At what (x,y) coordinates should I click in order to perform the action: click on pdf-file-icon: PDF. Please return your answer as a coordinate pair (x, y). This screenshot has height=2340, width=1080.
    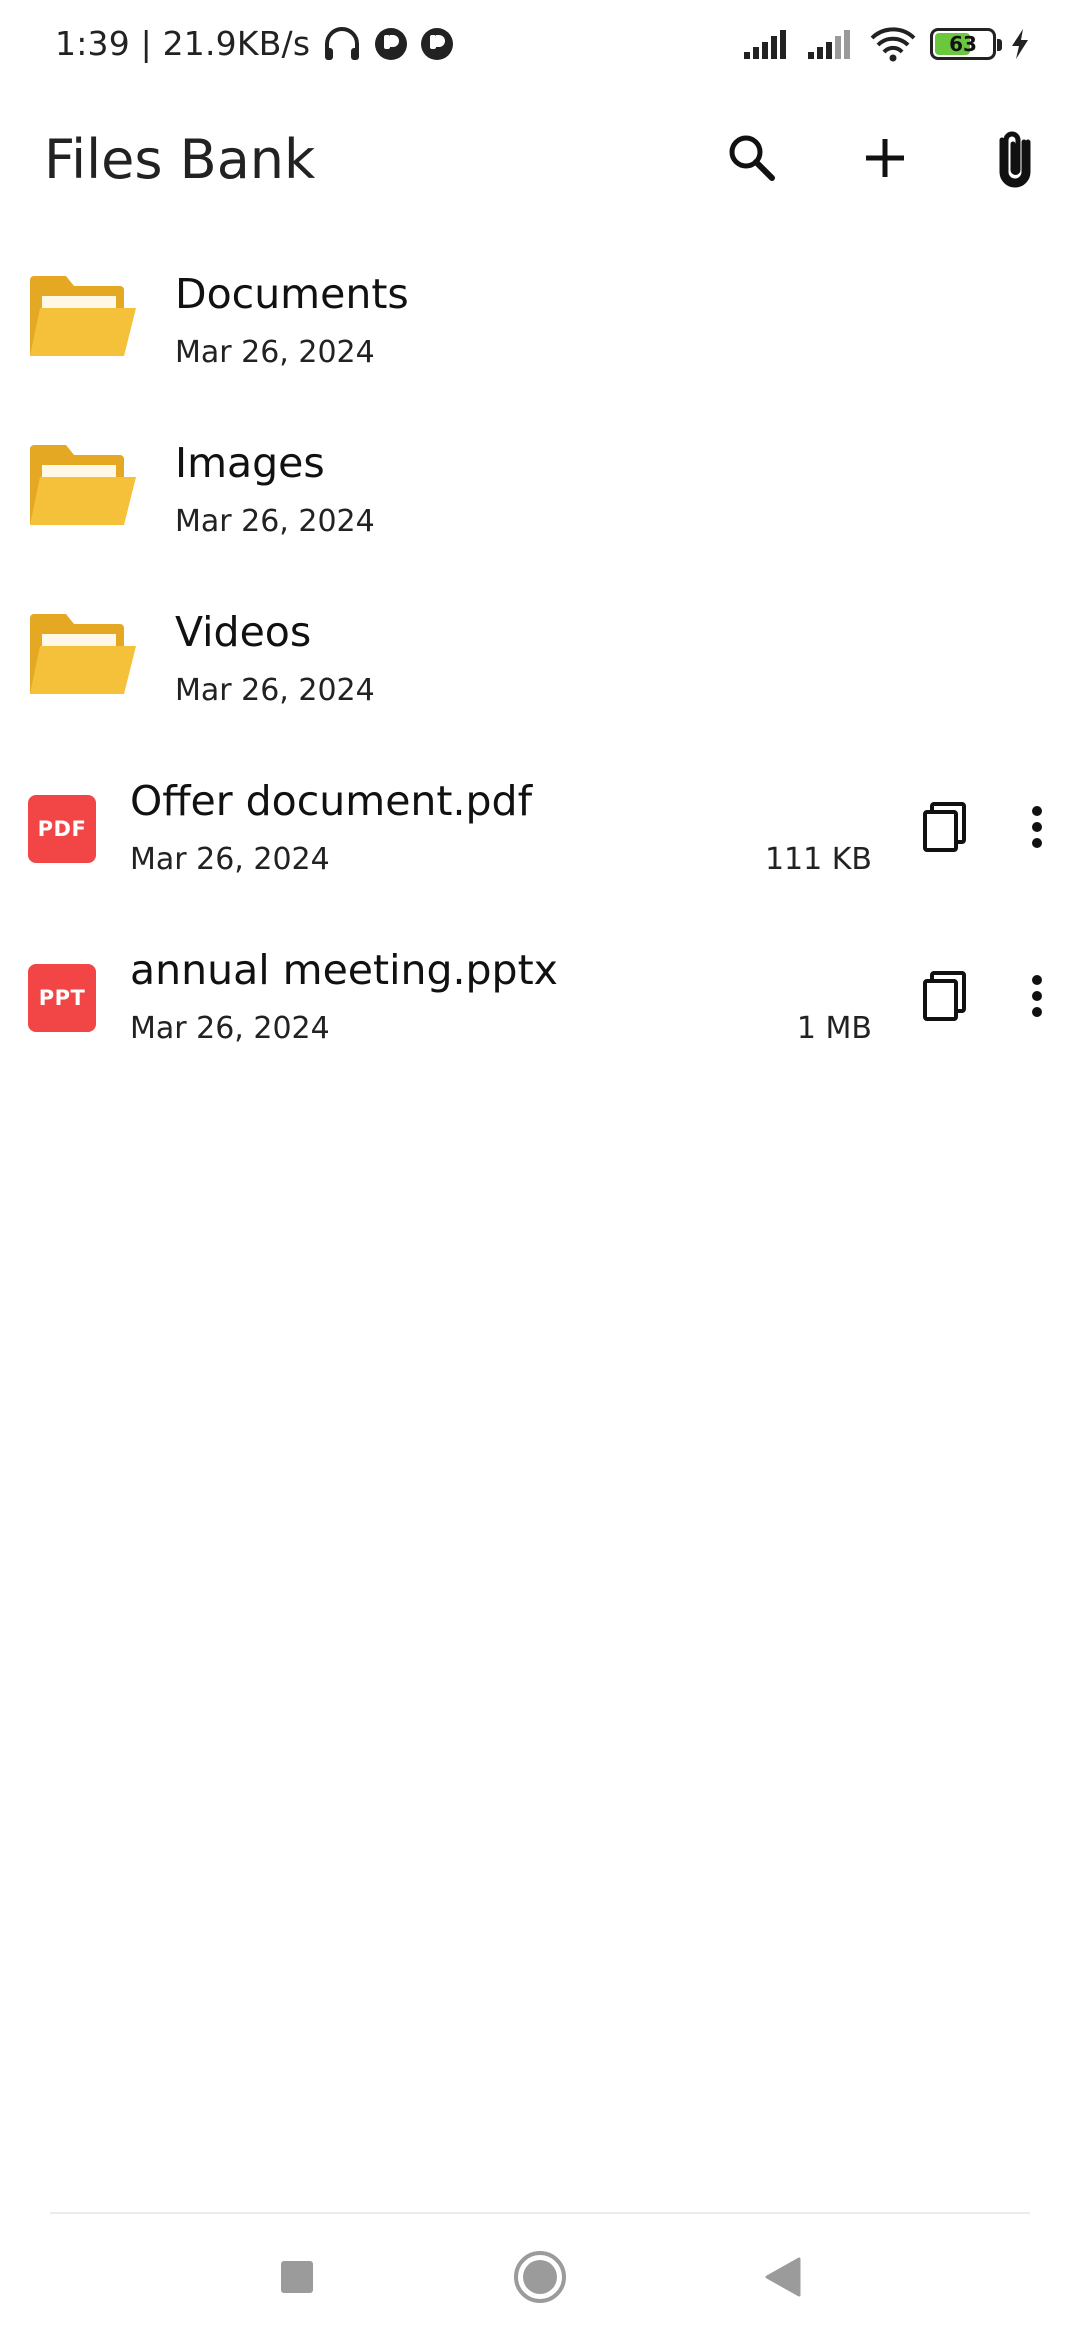
    Looking at the image, I should click on (62, 829).